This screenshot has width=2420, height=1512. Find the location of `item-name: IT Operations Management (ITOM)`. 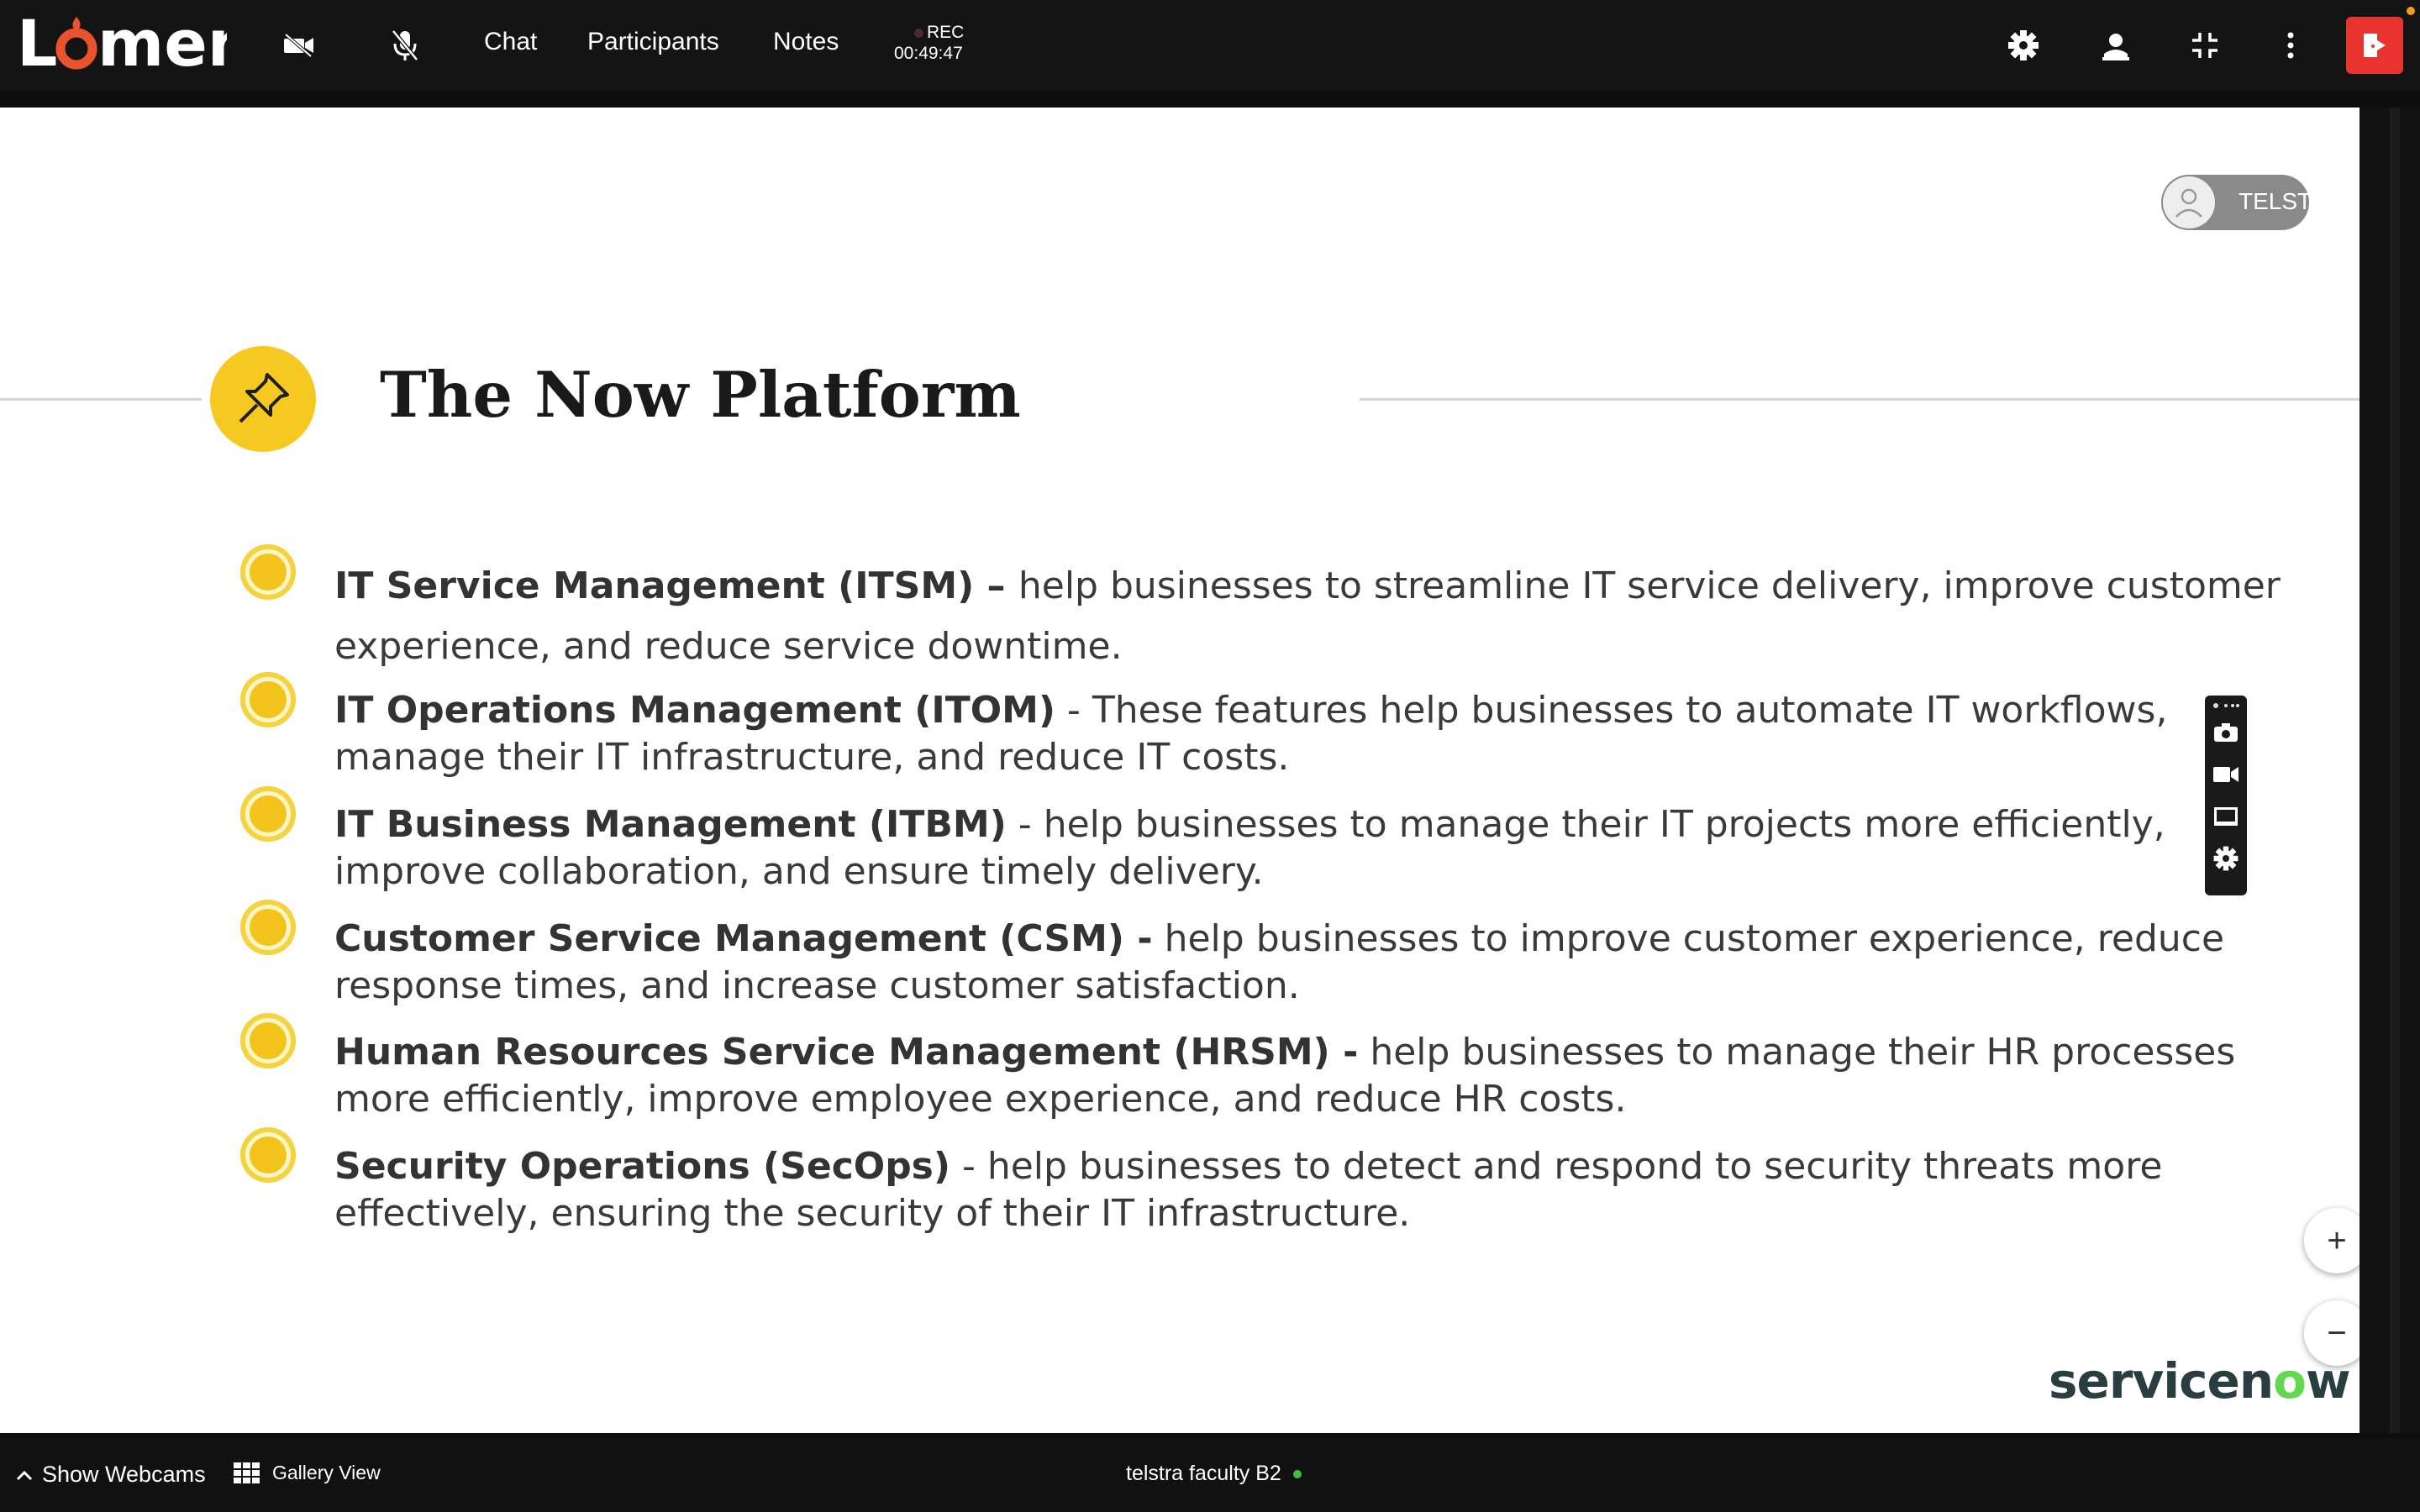

item-name: IT Operations Management (ITOM) is located at coordinates (694, 710).